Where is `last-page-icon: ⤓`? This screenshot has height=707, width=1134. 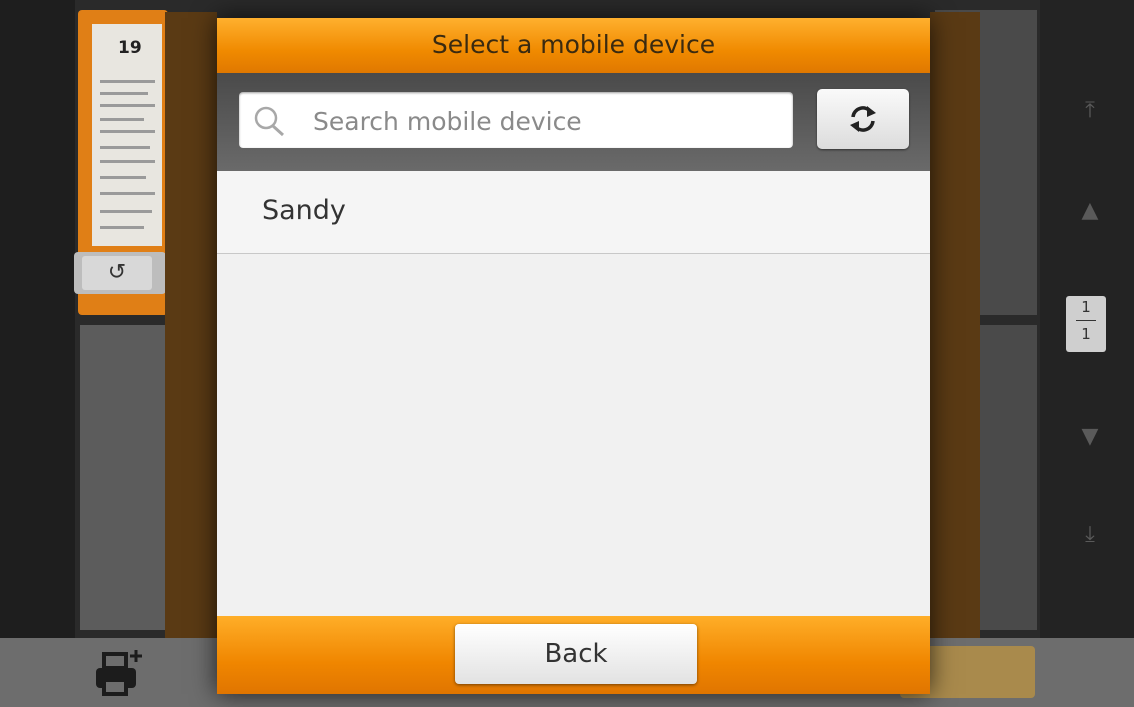 last-page-icon: ⤓ is located at coordinates (1090, 535).